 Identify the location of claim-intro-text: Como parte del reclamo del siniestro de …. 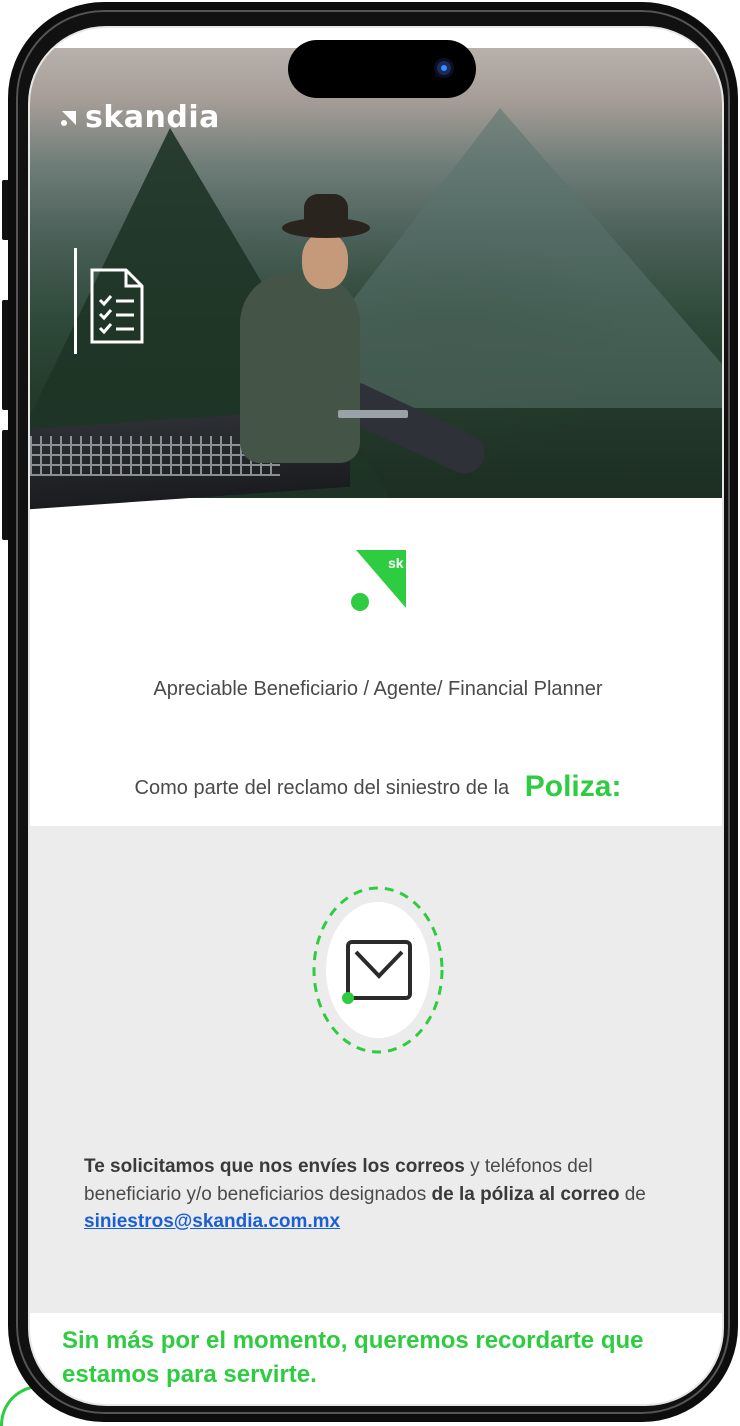
(322, 788).